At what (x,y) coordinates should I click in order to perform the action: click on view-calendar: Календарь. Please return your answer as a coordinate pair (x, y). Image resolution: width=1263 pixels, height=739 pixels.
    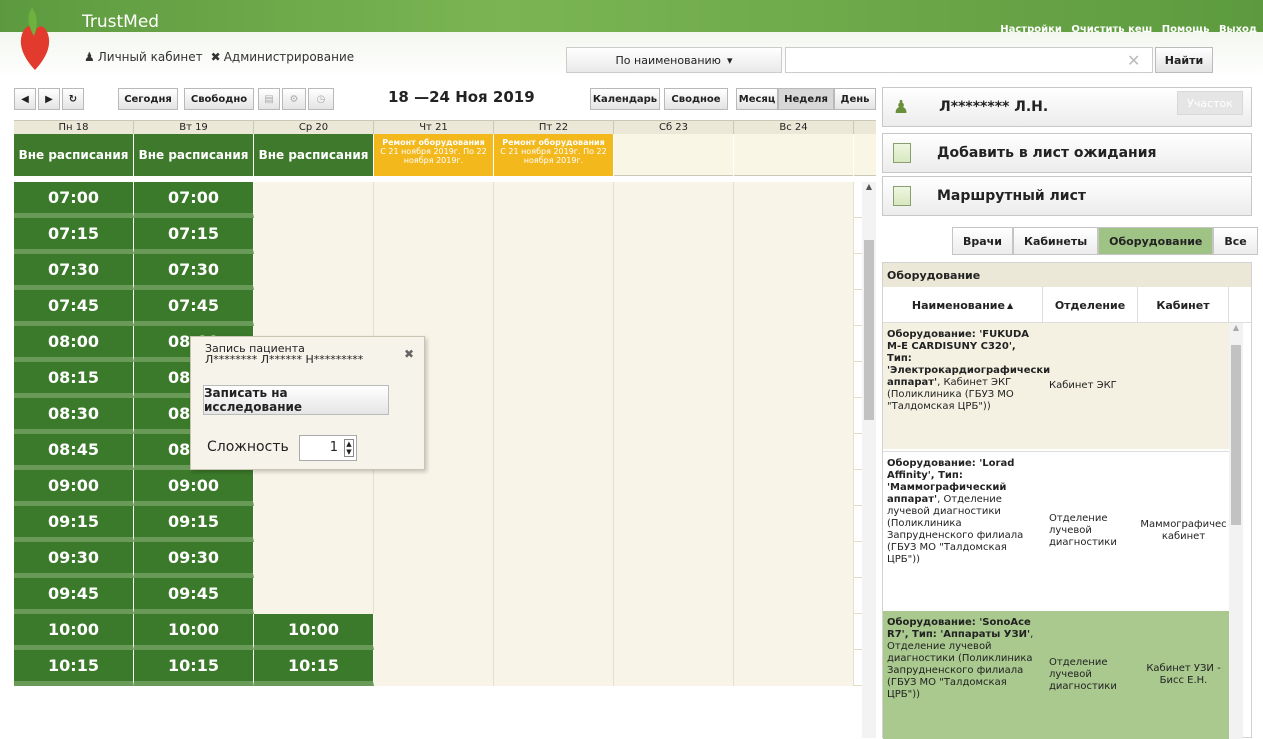
    Looking at the image, I should click on (625, 99).